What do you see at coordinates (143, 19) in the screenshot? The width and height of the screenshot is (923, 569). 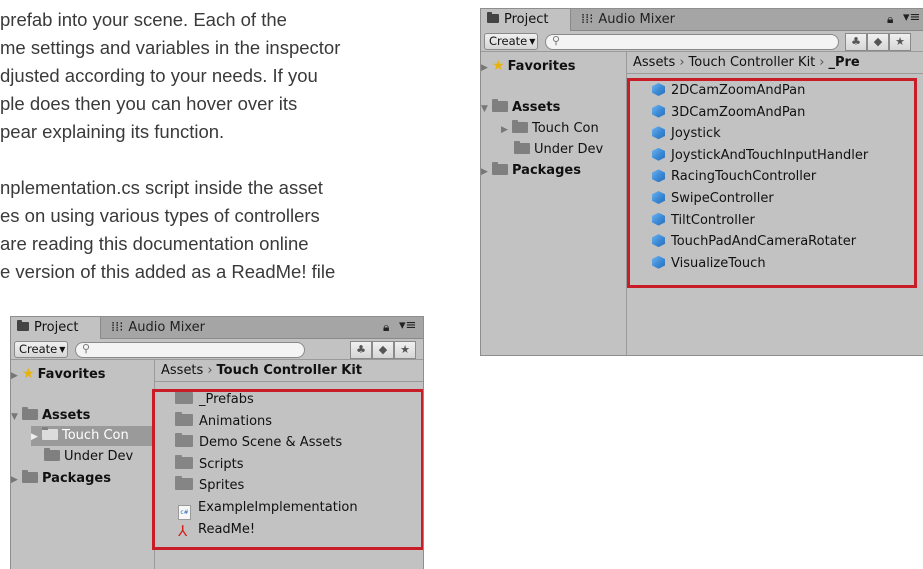 I see `doc-line: prefab into your scene. Each of the` at bounding box center [143, 19].